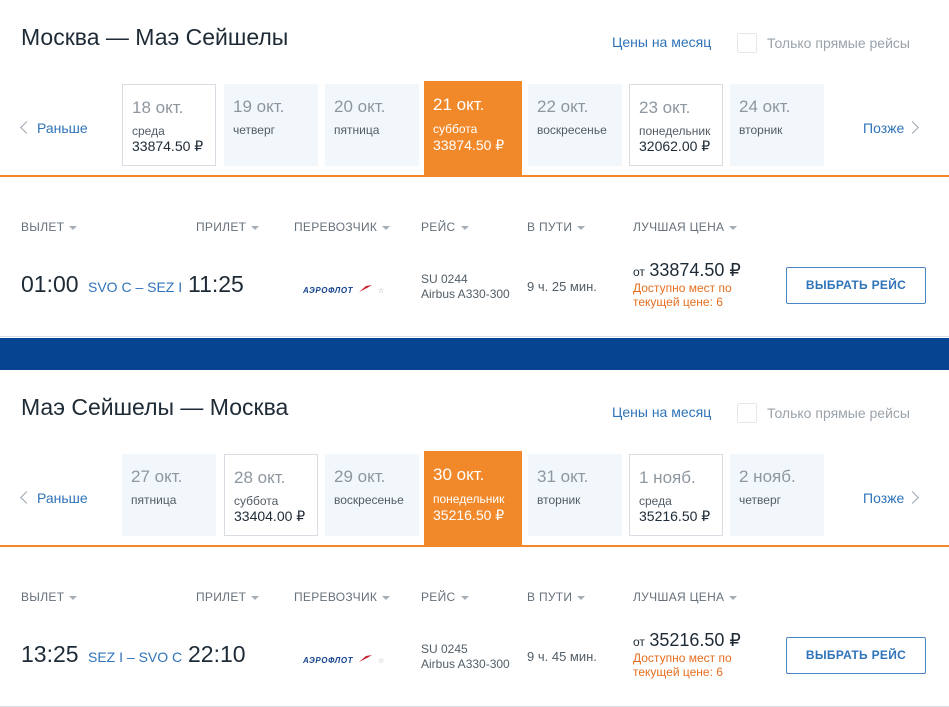 This screenshot has width=949, height=707. What do you see at coordinates (474, 546) in the screenshot?
I see `date-strip-divider` at bounding box center [474, 546].